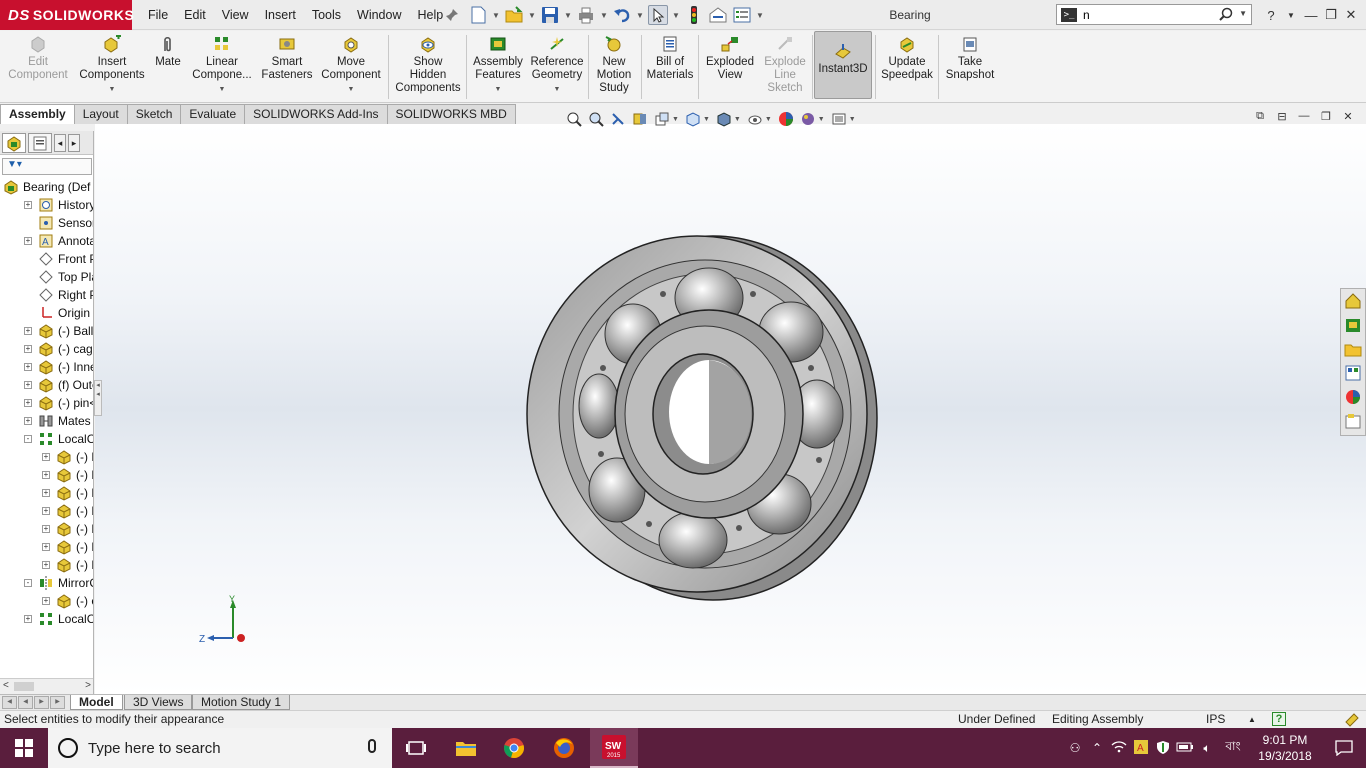 This screenshot has height=768, width=1366. What do you see at coordinates (46, 385) in the screenshot?
I see `tree-node: + (f) Outer I` at bounding box center [46, 385].